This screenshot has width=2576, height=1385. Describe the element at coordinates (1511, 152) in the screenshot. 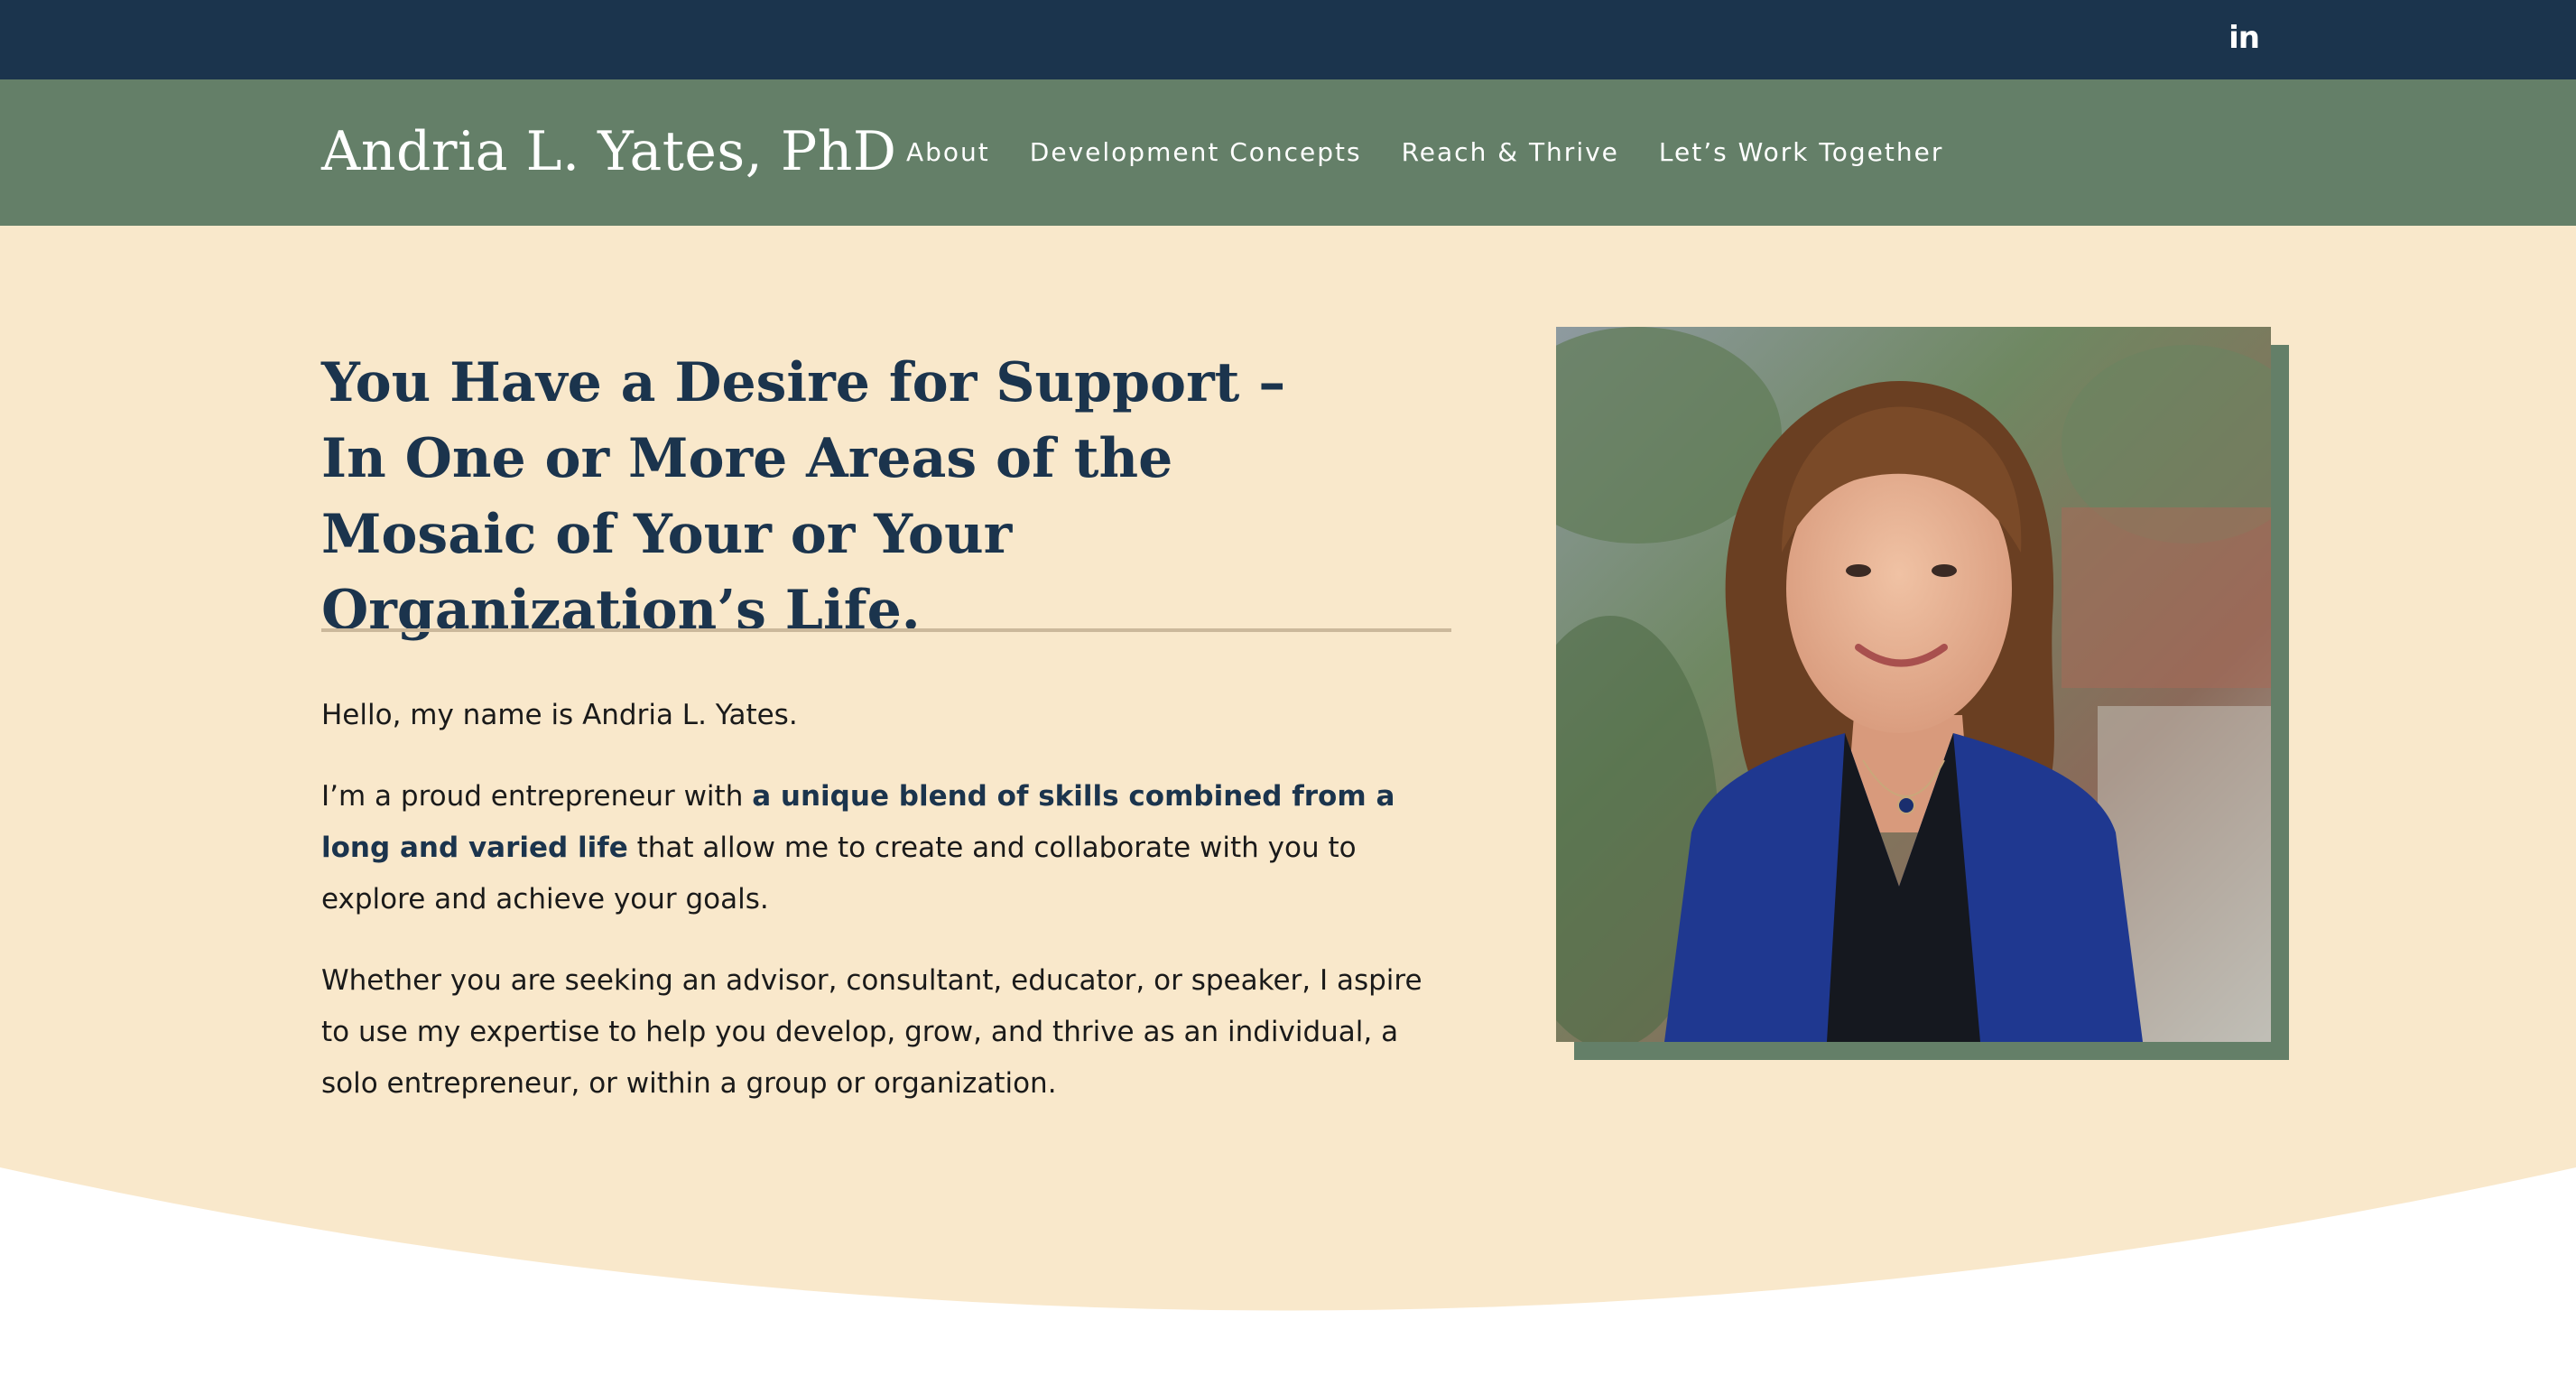

I see `nav-reach-and-thrive: Reach & Thrive` at that location.